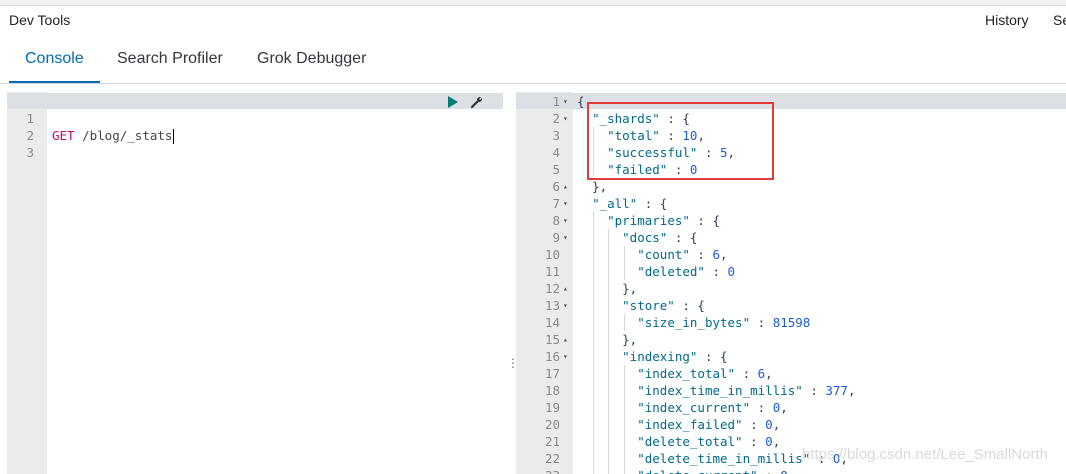  What do you see at coordinates (552, 305) in the screenshot?
I see `line-number: 13` at bounding box center [552, 305].